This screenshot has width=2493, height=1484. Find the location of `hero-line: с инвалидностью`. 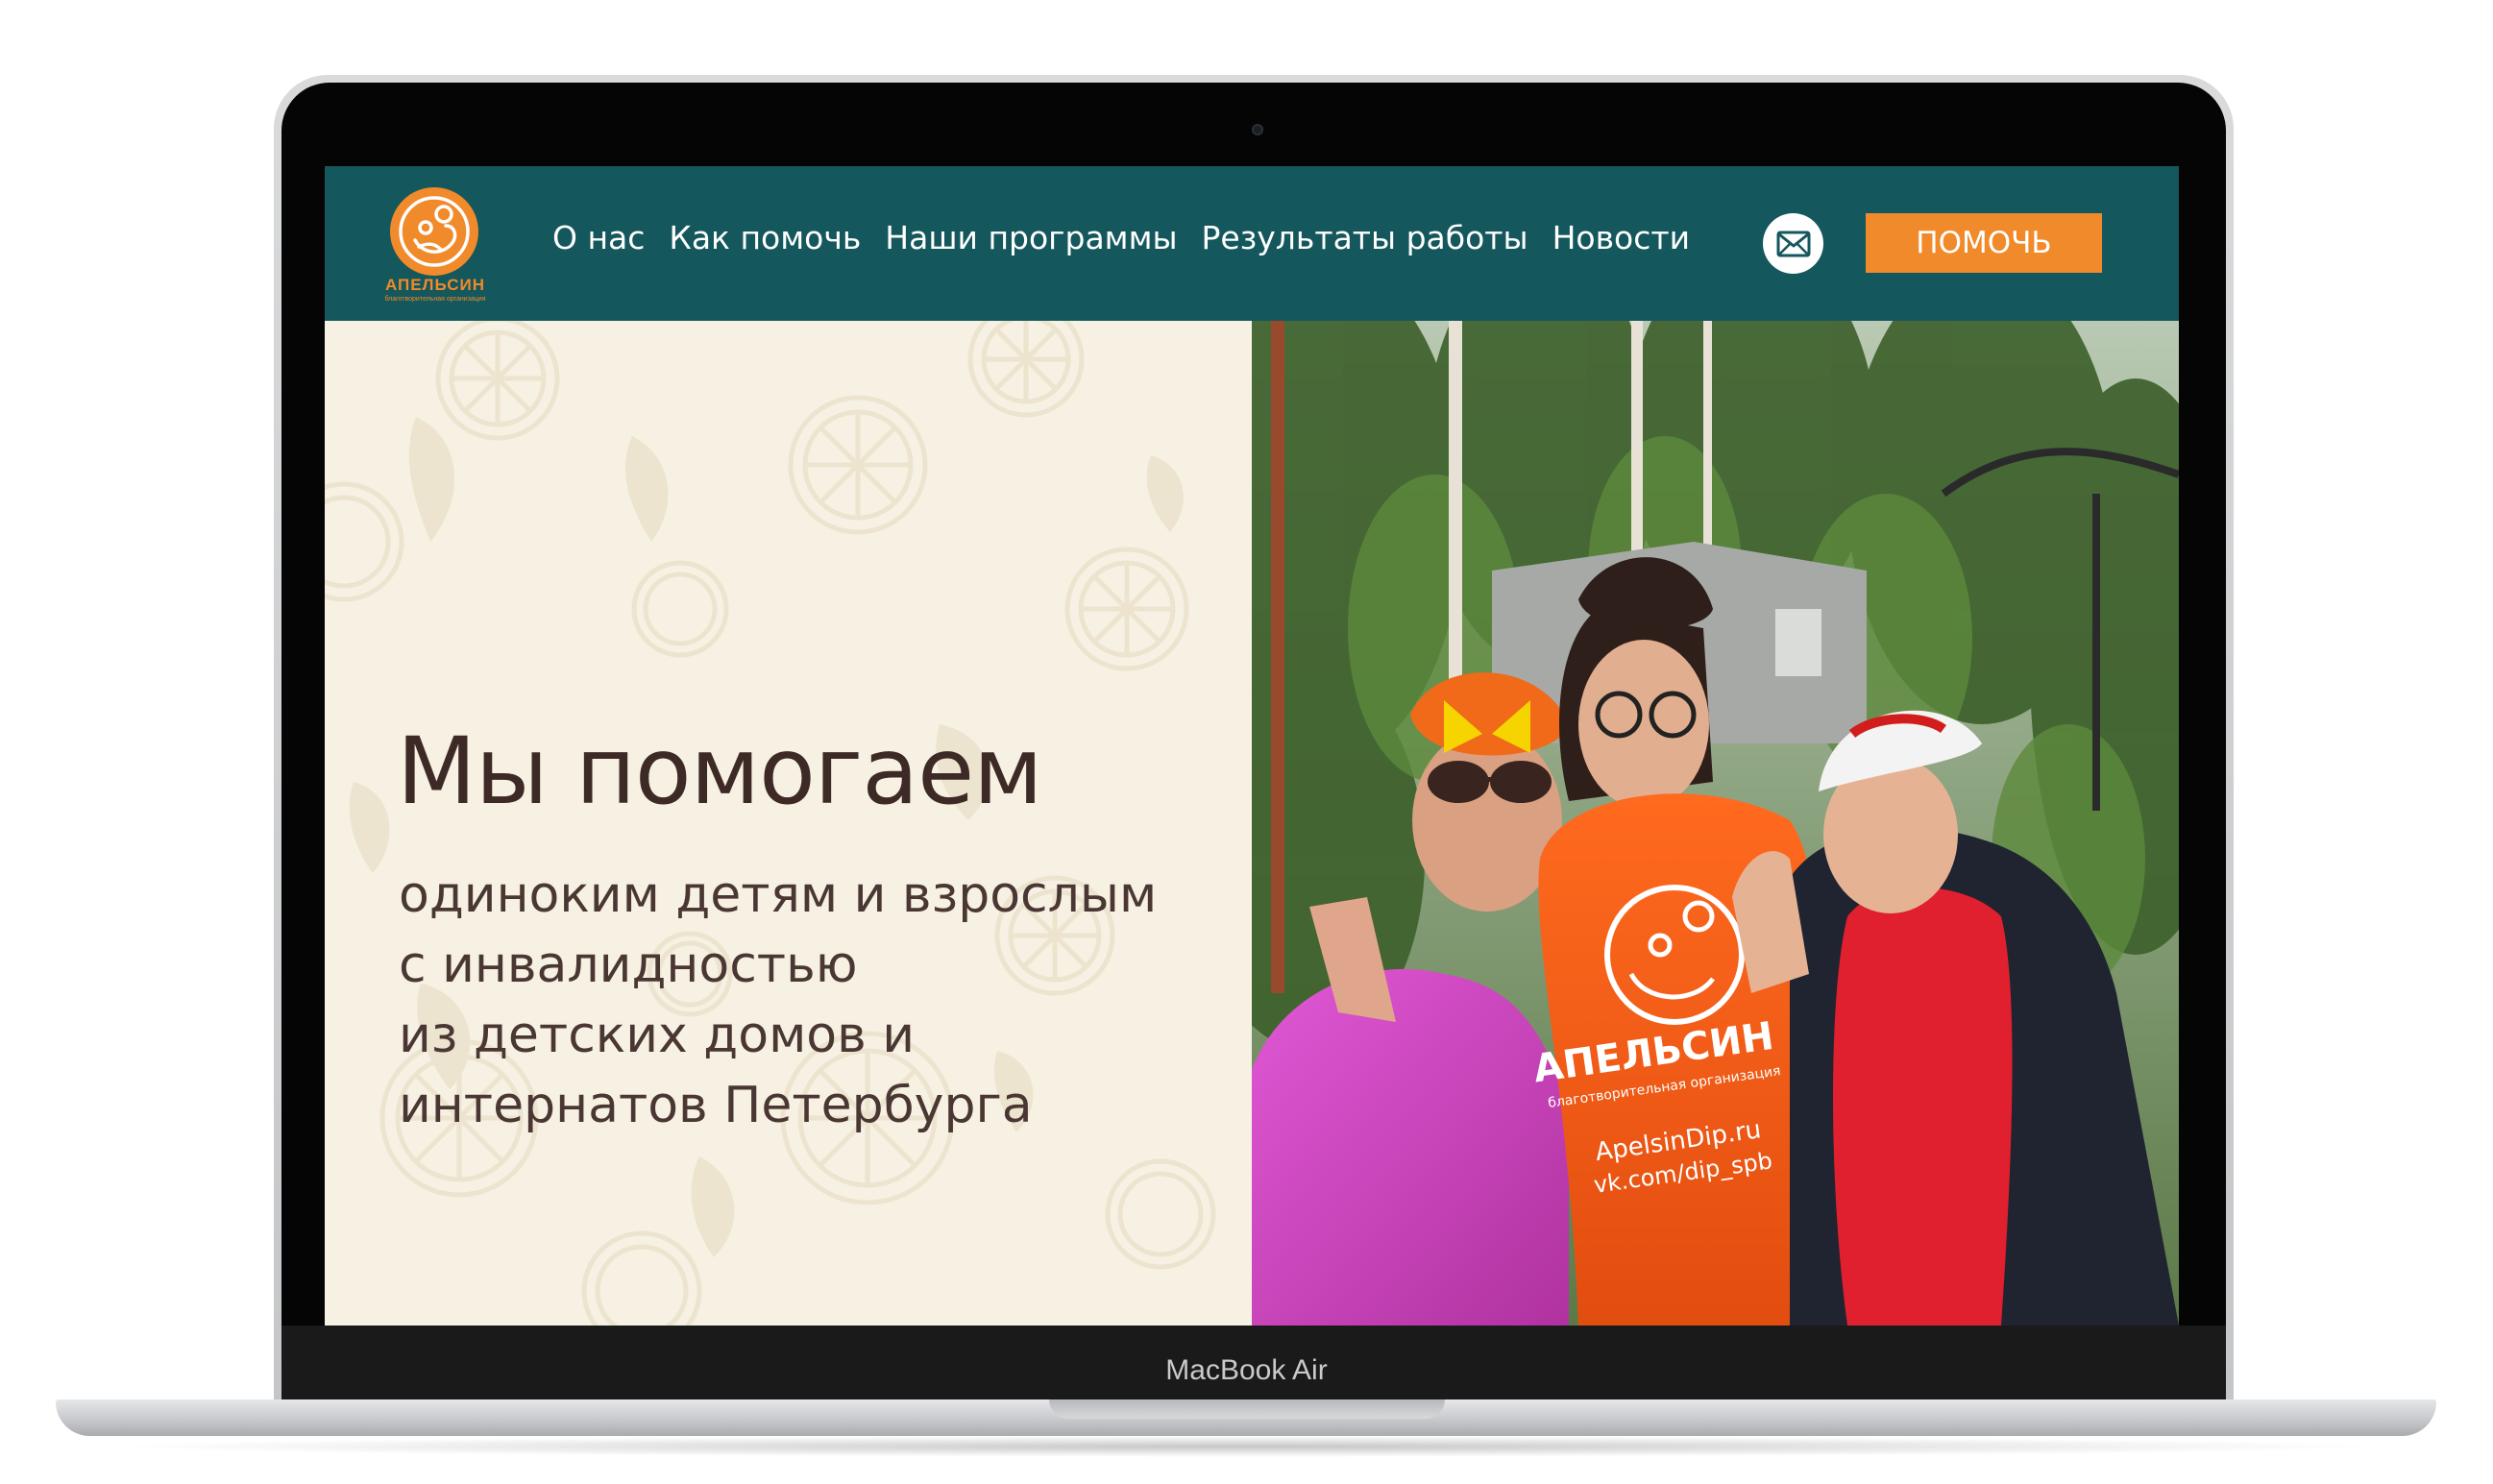

hero-line: с инвалидностью is located at coordinates (628, 965).